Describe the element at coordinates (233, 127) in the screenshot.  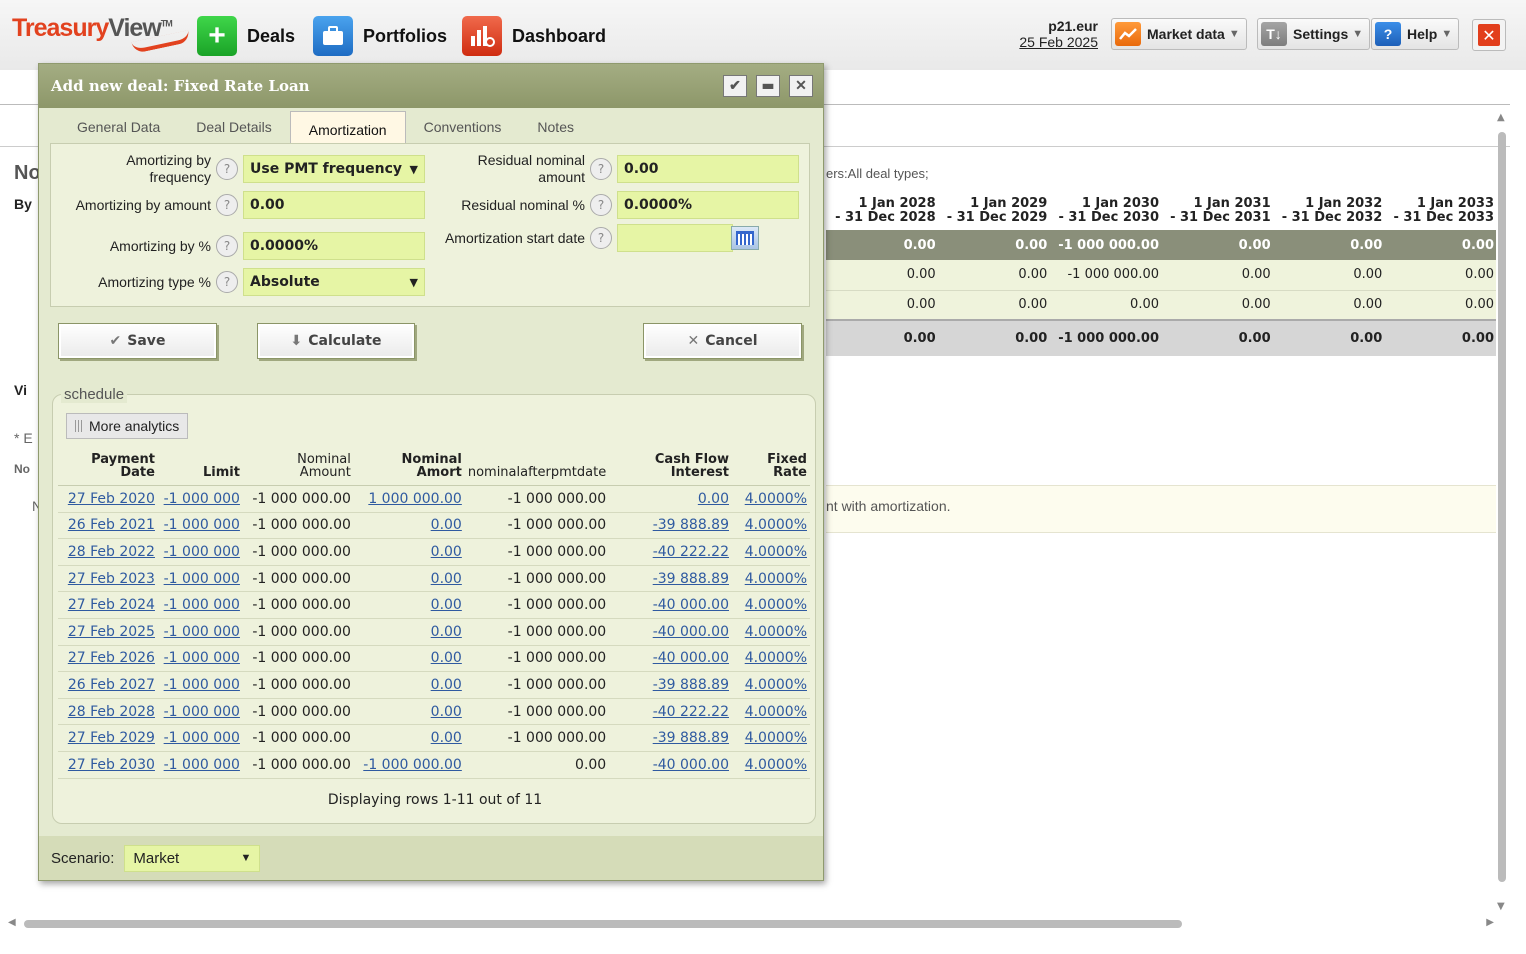
I see `tab-deal-details: Deal Details` at that location.